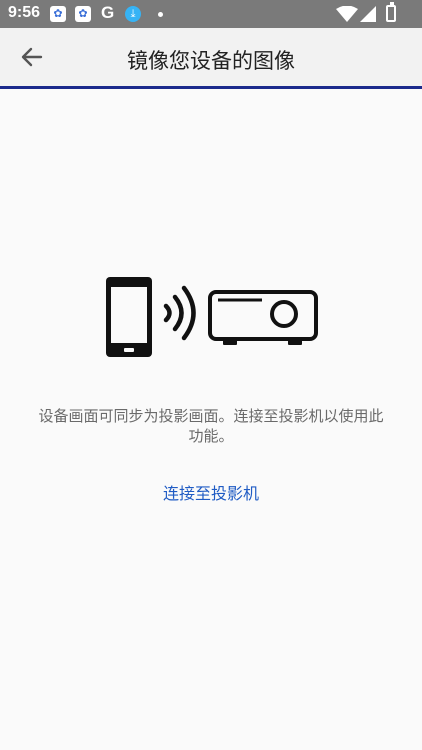  What do you see at coordinates (108, 12) in the screenshot?
I see `google-icon: G` at bounding box center [108, 12].